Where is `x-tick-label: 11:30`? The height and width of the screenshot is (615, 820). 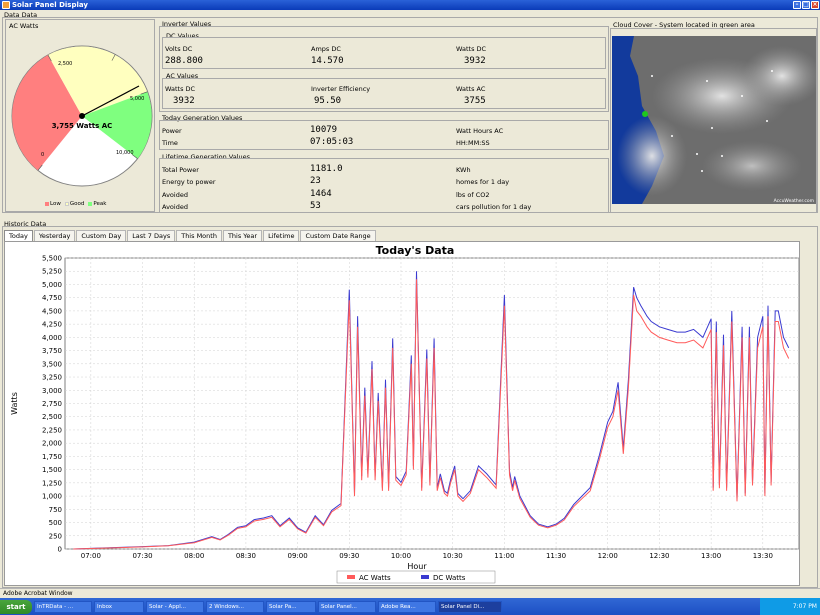
x-tick-label: 11:30 is located at coordinates (556, 556).